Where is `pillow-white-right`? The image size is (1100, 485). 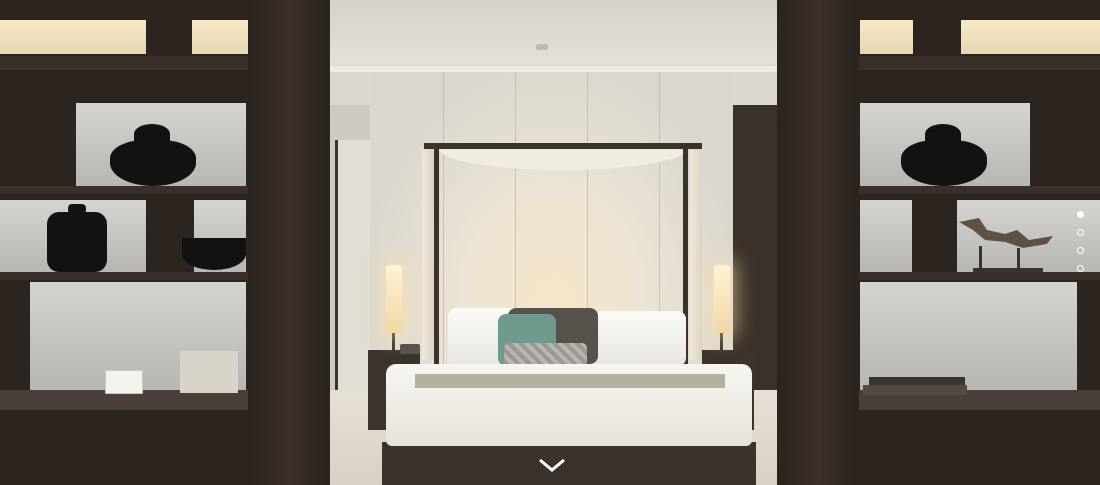
pillow-white-right is located at coordinates (640, 338).